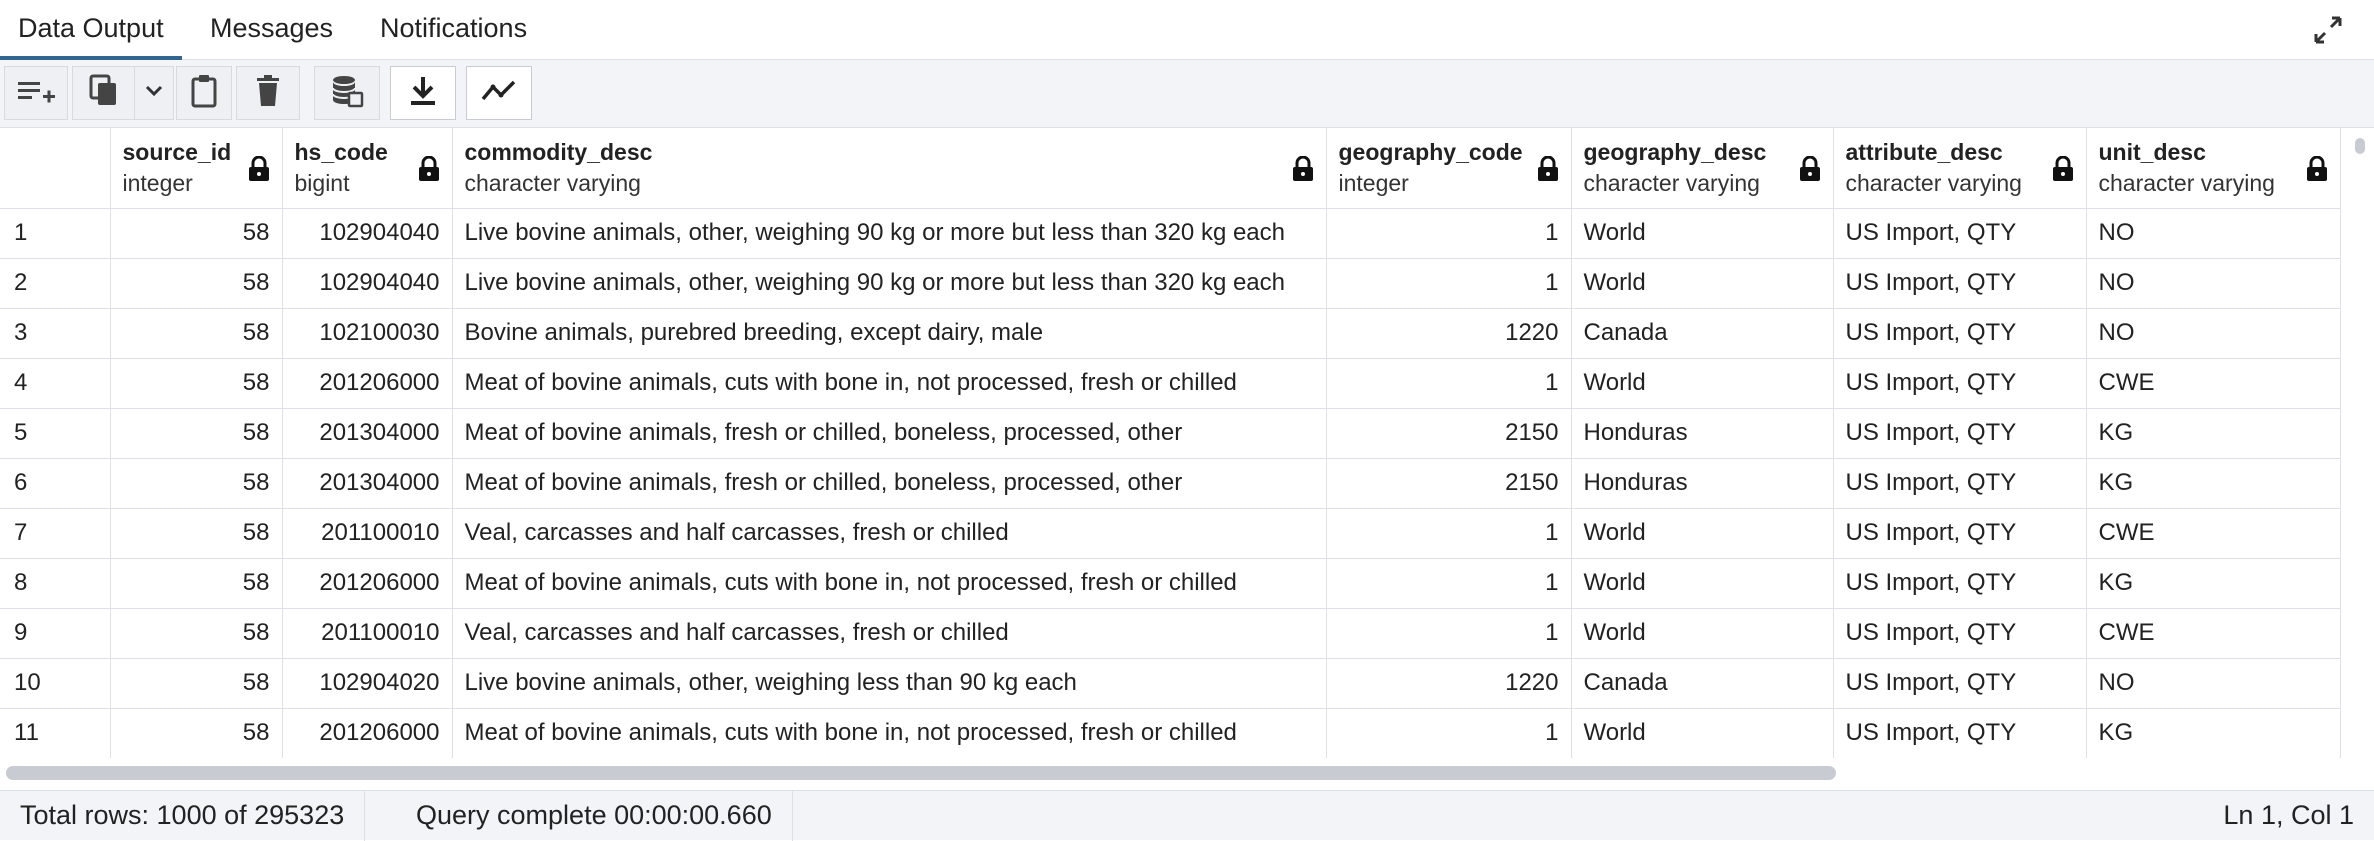 This screenshot has width=2374, height=841. What do you see at coordinates (367, 633) in the screenshot?
I see `cell-hs-code: 201100010` at bounding box center [367, 633].